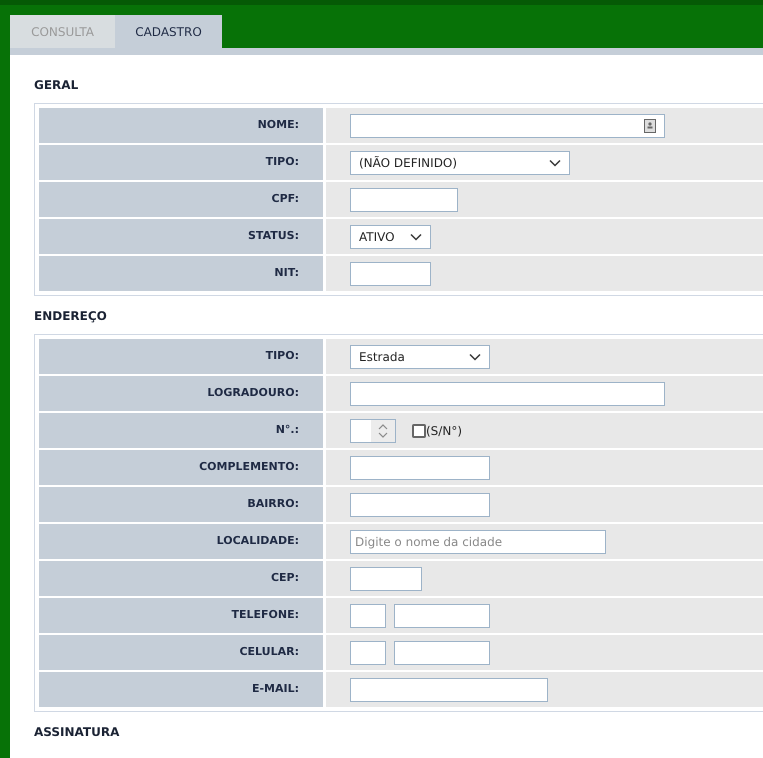  Describe the element at coordinates (181, 689) in the screenshot. I see `field-label: E-MAIL:` at that location.